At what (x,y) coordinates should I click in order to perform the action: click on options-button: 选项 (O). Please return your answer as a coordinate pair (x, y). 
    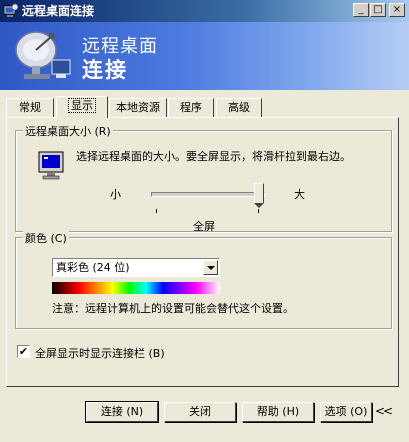
    Looking at the image, I should click on (346, 412).